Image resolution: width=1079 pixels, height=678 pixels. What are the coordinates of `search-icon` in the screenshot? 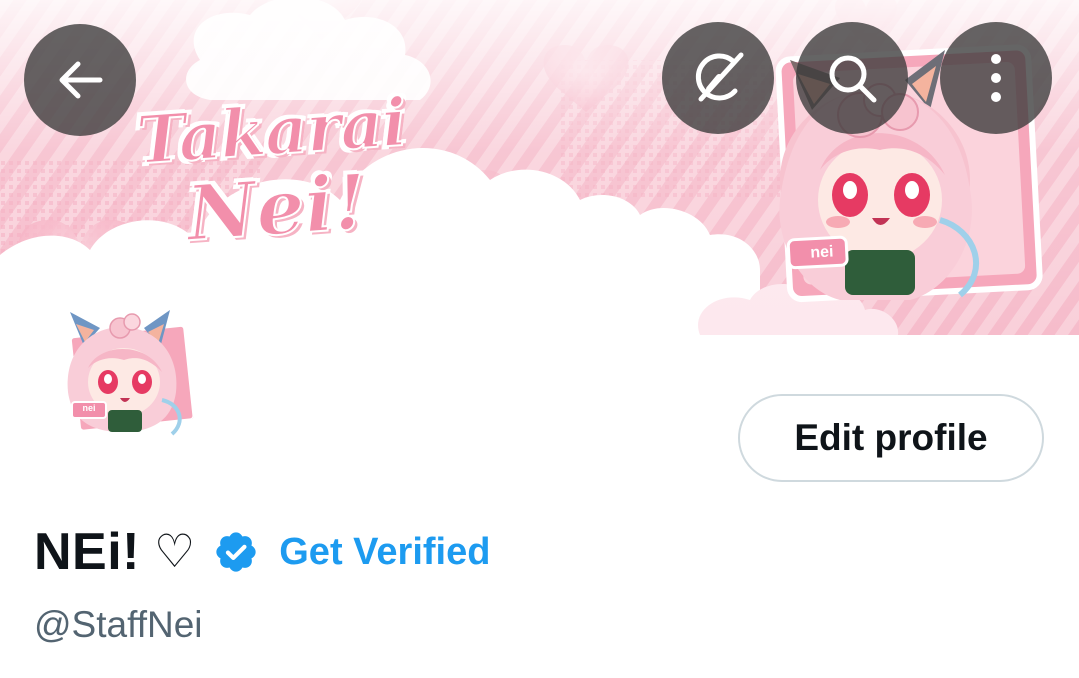 It's located at (853, 79).